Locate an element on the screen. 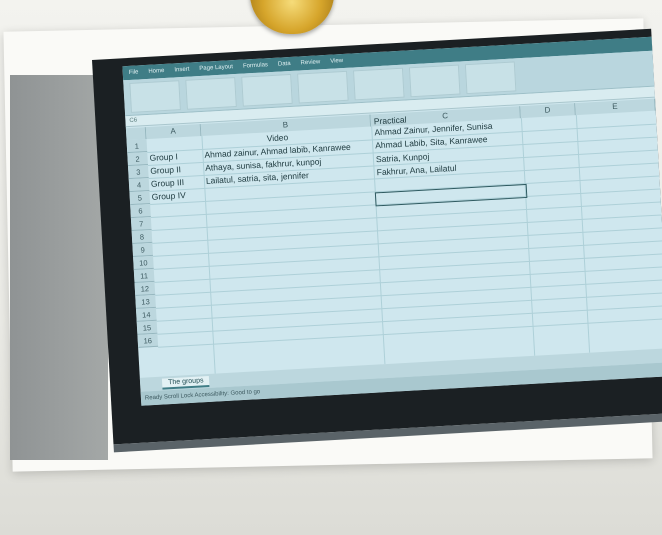 The width and height of the screenshot is (662, 535). row-header: 15 is located at coordinates (147, 327).